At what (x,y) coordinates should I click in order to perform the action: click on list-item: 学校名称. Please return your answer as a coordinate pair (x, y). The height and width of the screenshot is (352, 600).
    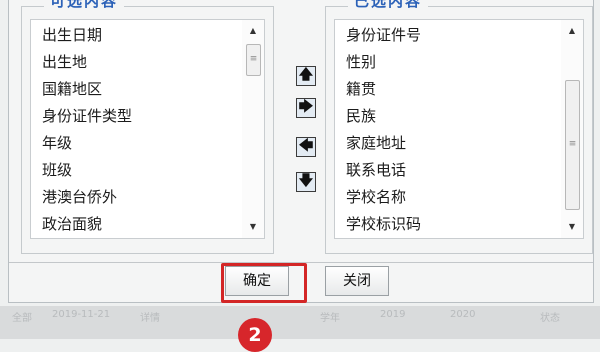
    Looking at the image, I should click on (448, 197).